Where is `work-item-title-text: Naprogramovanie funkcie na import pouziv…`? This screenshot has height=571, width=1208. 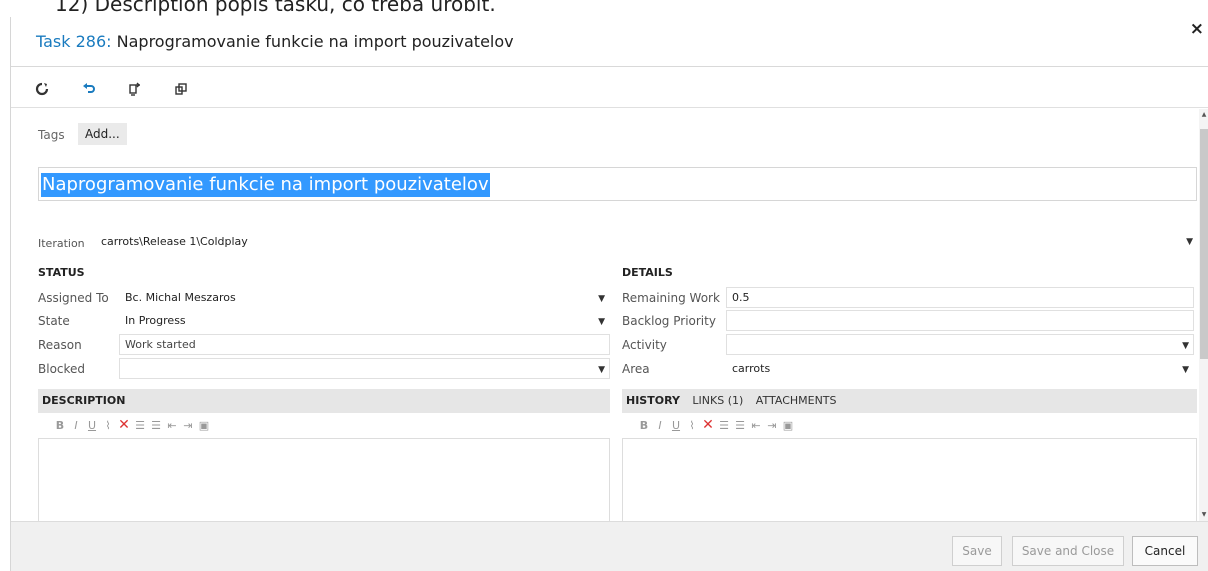 work-item-title-text: Naprogramovanie funkcie na import pouziv… is located at coordinates (315, 41).